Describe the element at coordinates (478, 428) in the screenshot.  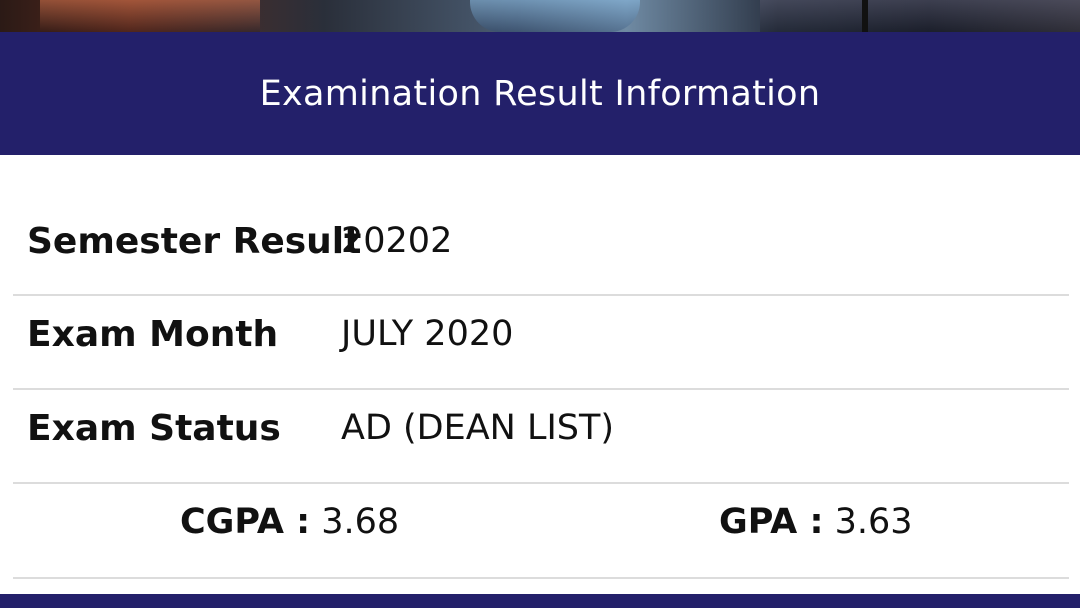
I see `exam-status-value: AD (DEAN LIST)` at that location.